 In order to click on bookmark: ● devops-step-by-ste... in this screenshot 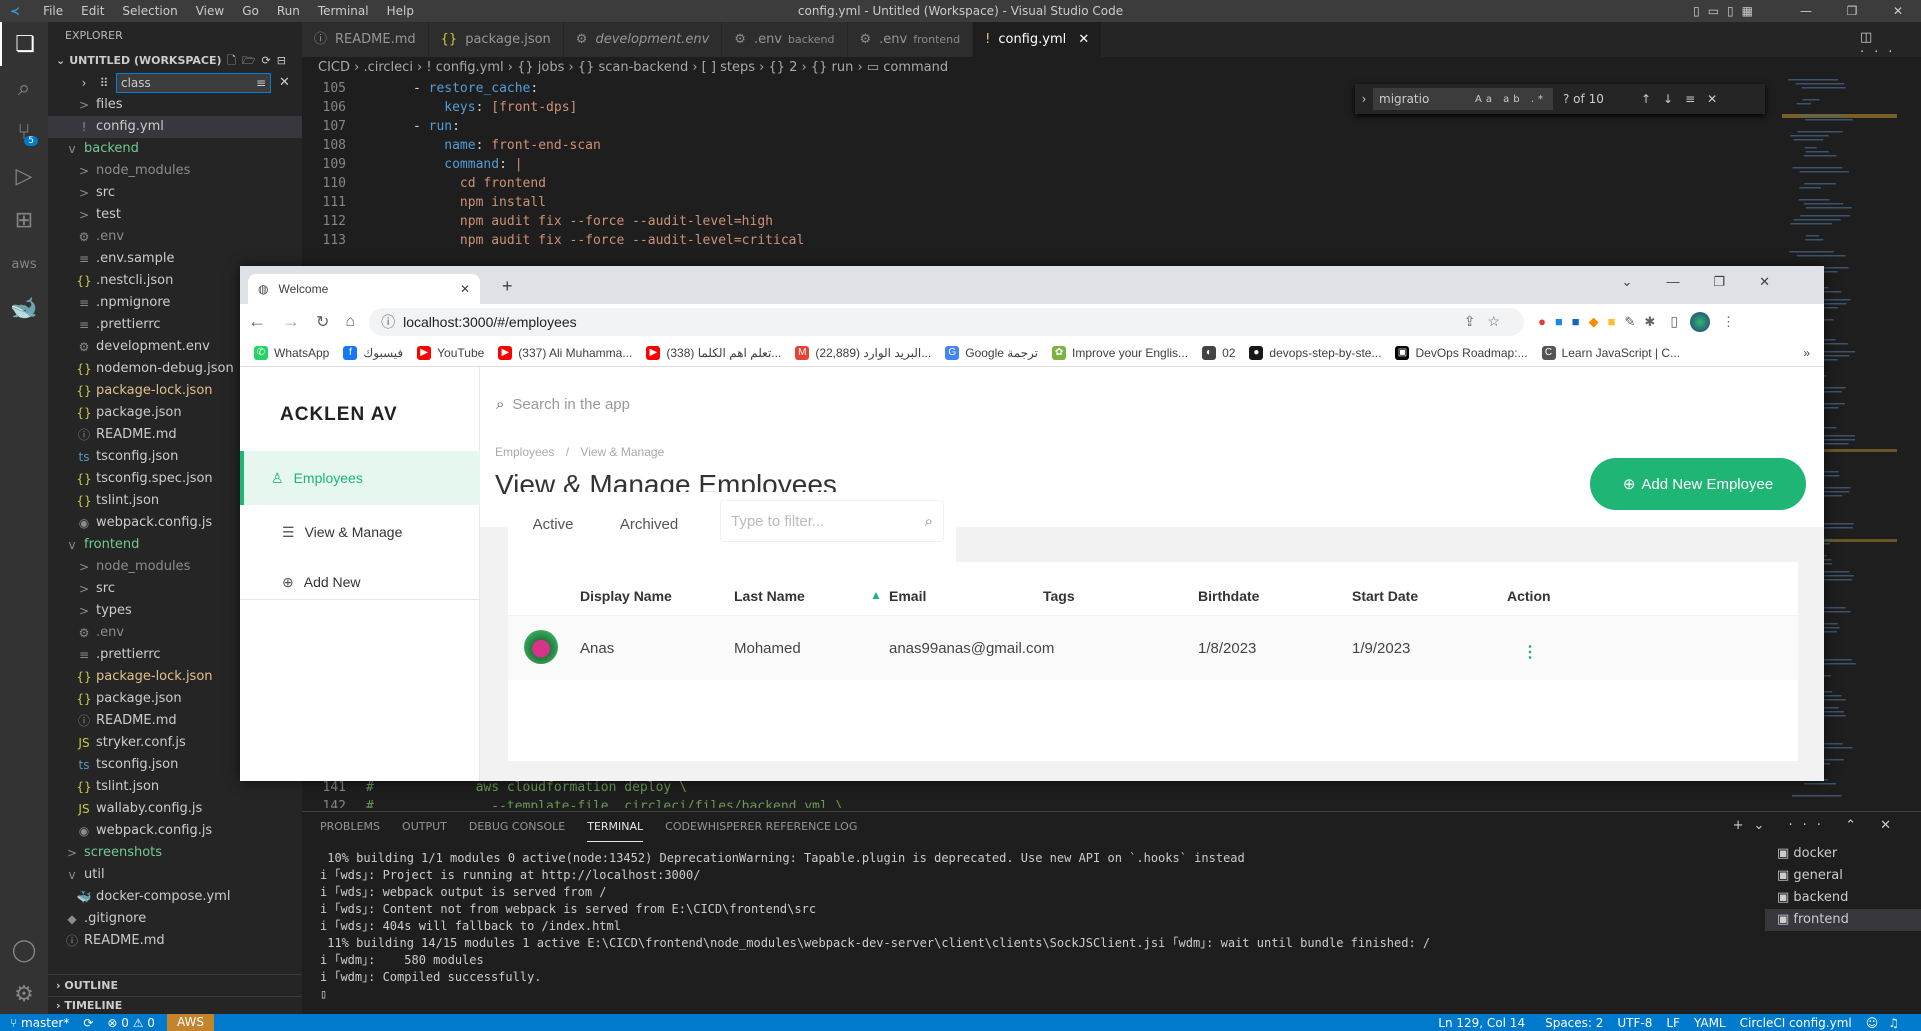, I will do `click(1315, 352)`.